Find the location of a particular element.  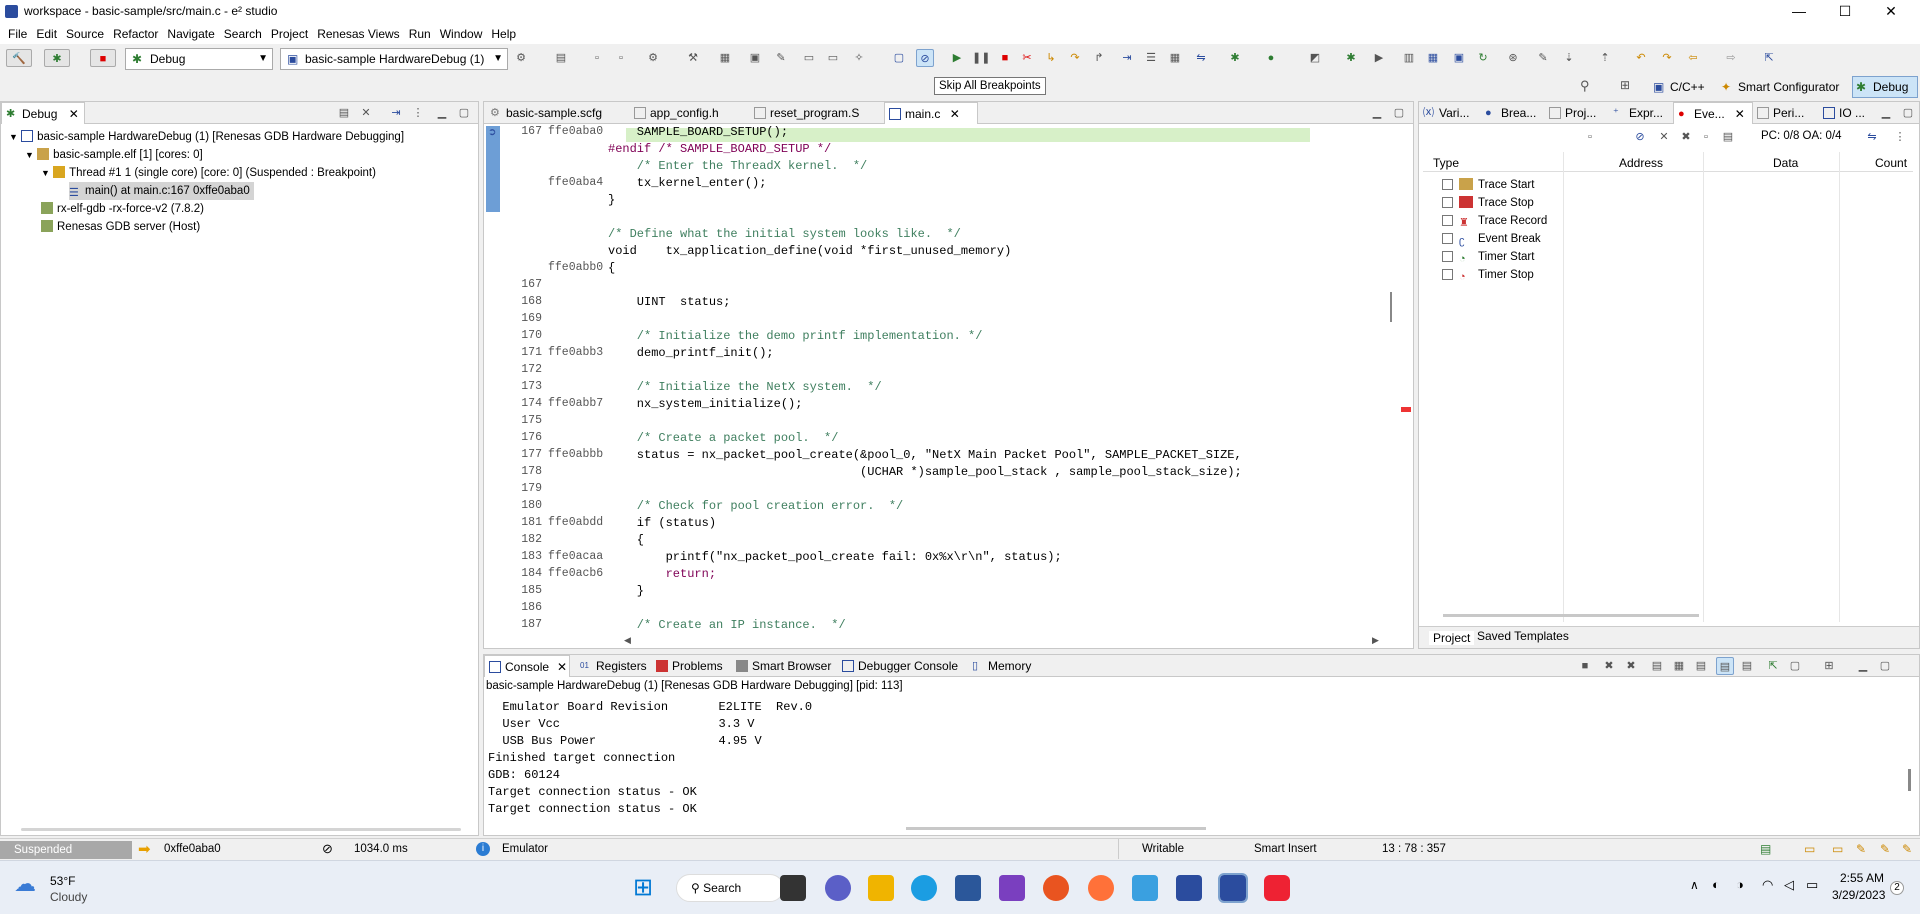

close-button: ✕ is located at coordinates (1891, 12).